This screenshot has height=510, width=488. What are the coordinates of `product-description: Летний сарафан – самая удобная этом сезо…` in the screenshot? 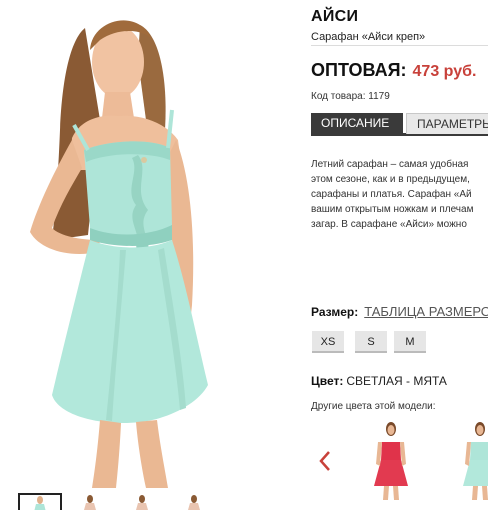 It's located at (399, 194).